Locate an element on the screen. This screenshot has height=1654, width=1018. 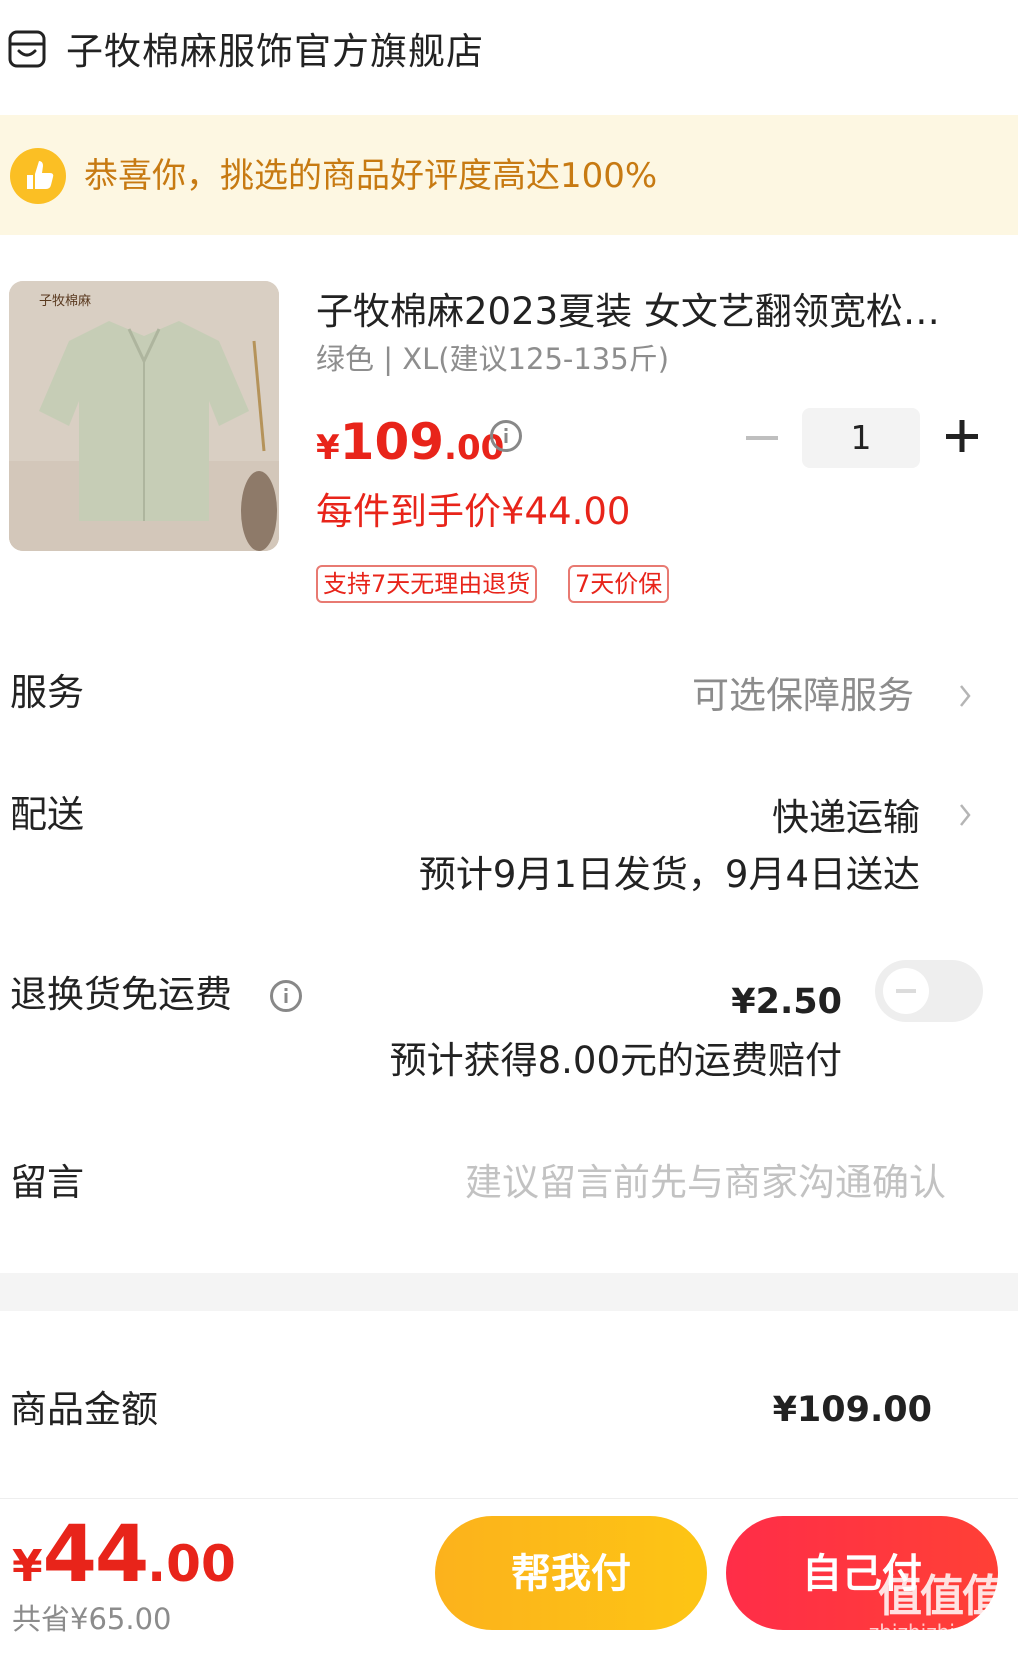
praise-text: 恭喜你，挑选的商品好评度高达100% is located at coordinates (371, 176).